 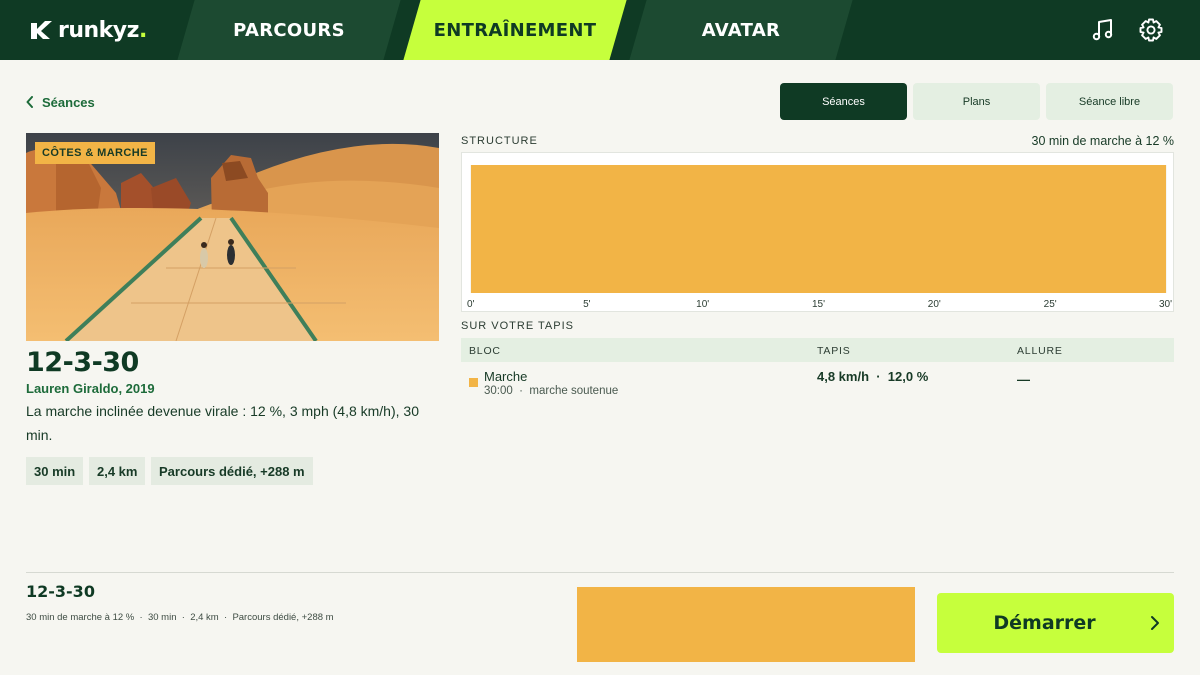 I want to click on segment-seances: Séances, so click(x=843, y=101).